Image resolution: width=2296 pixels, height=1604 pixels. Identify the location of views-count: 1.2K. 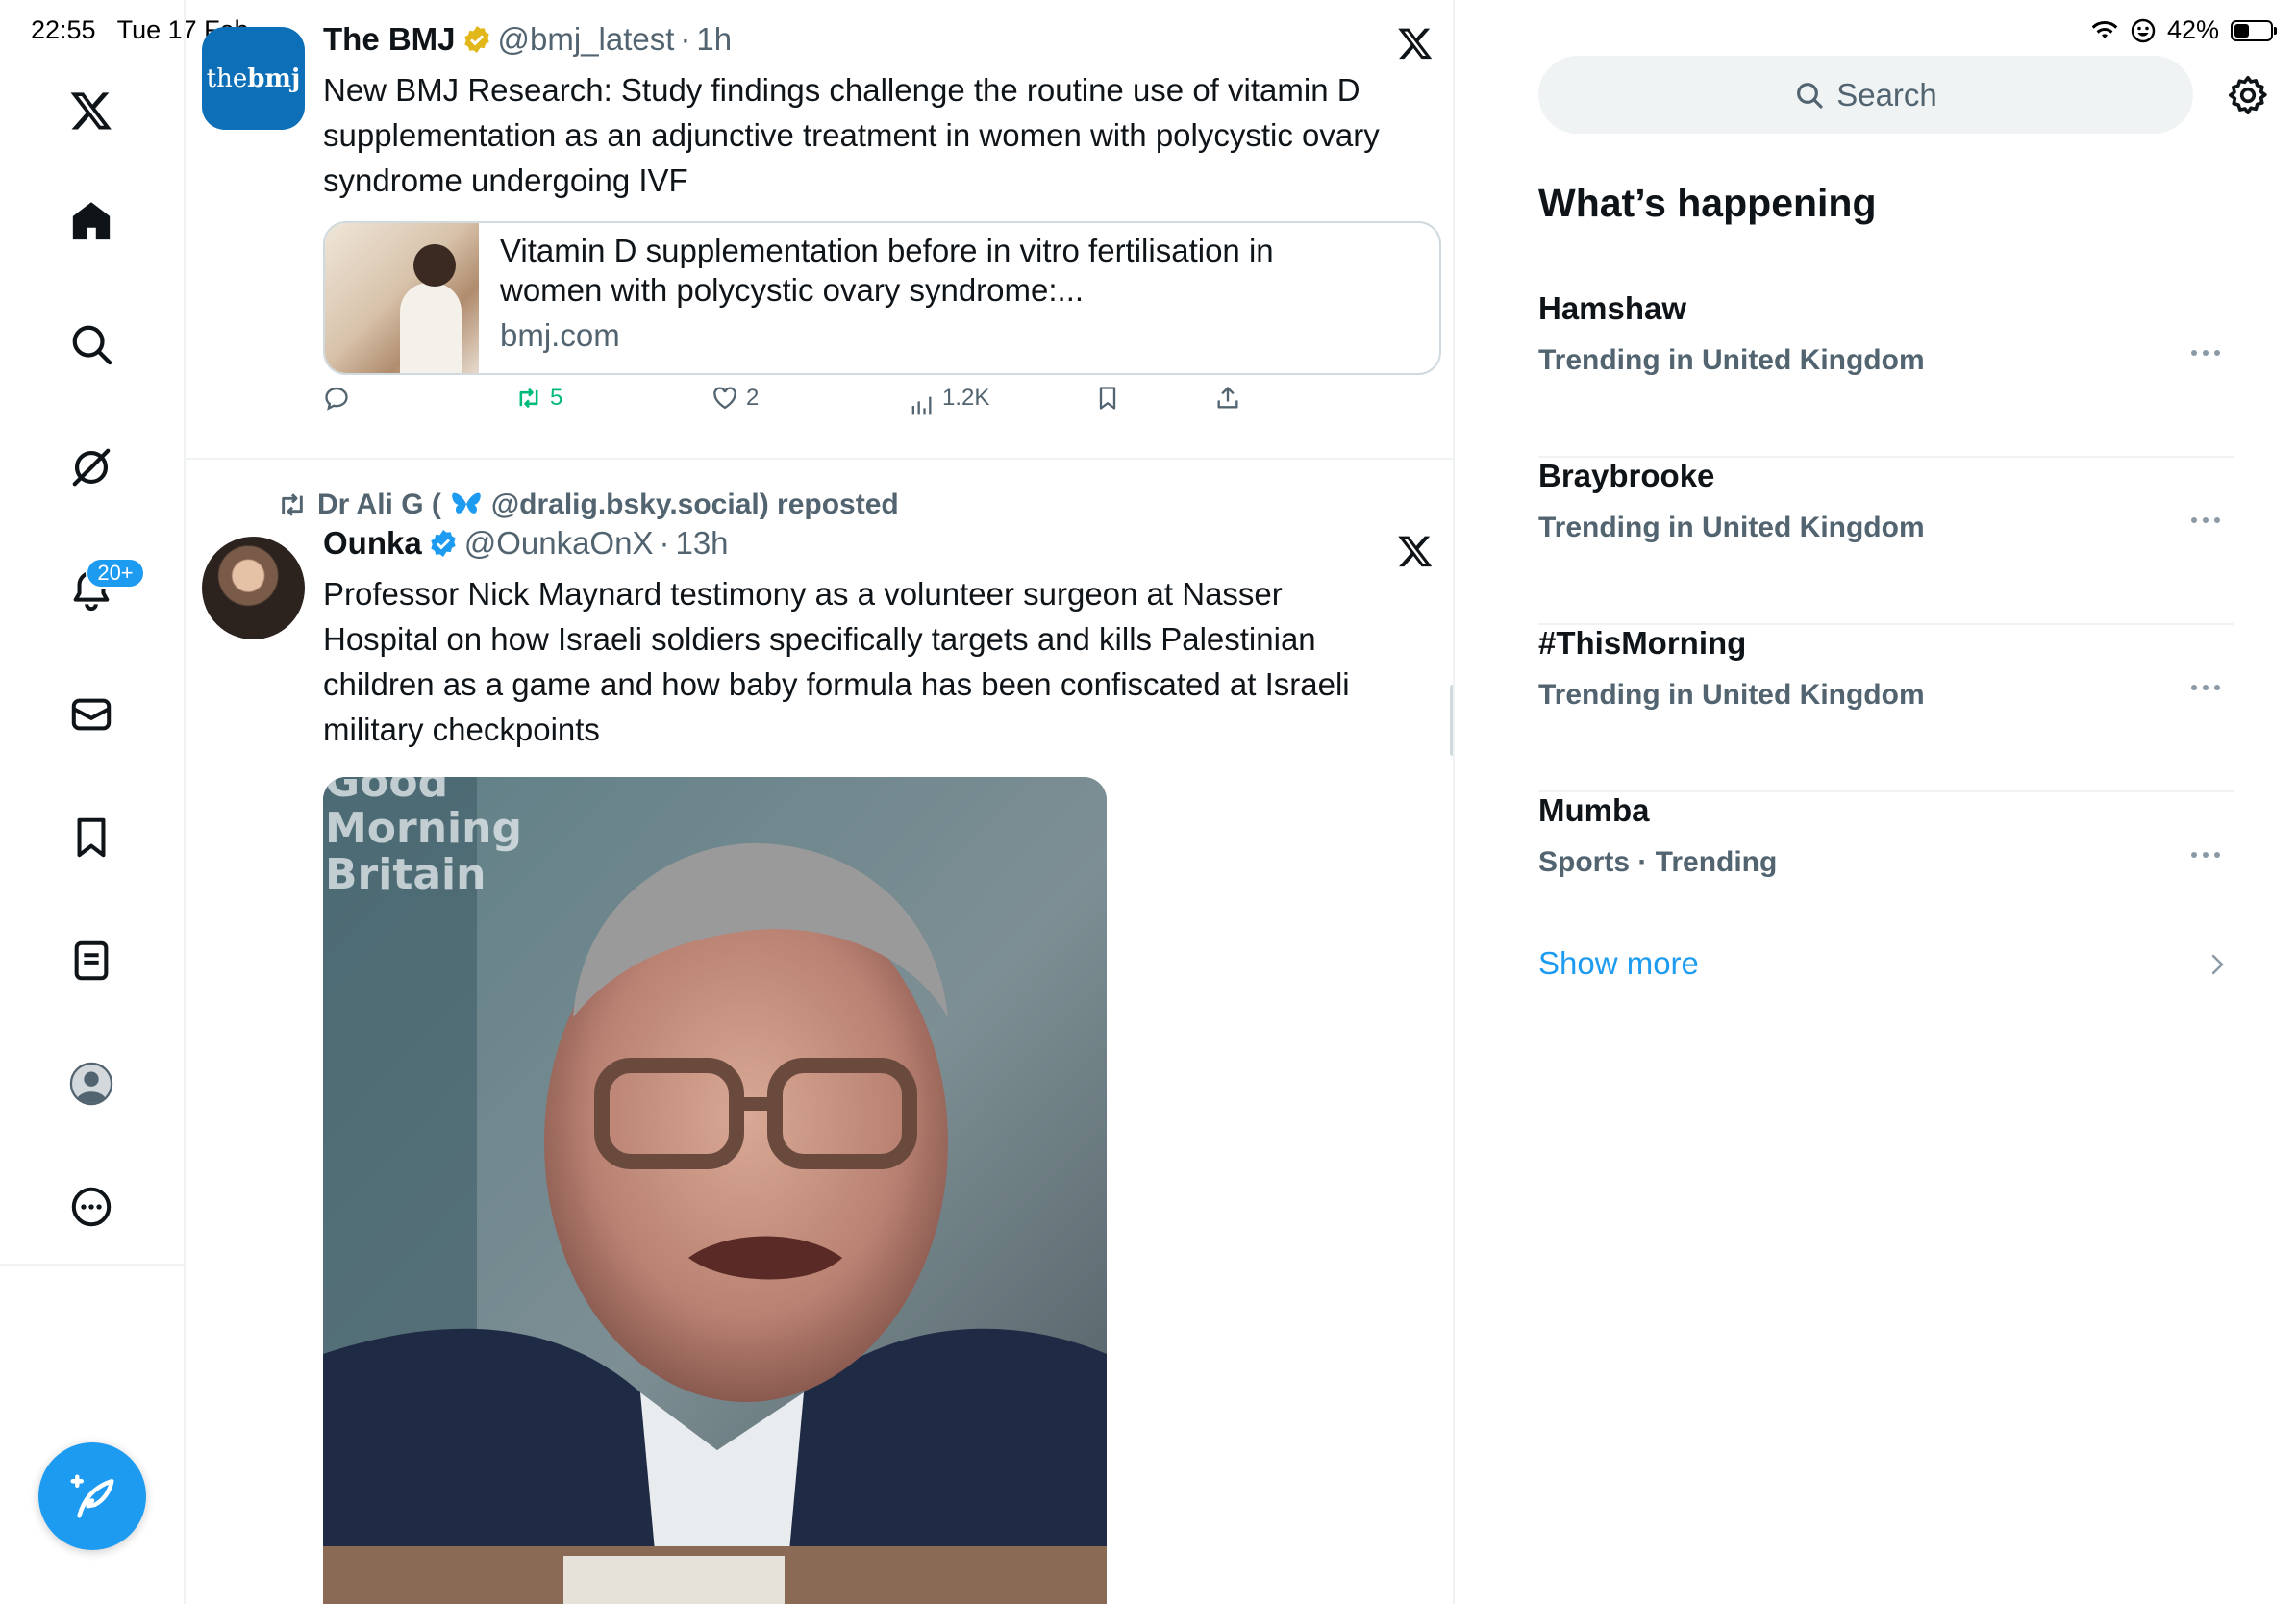
(966, 398).